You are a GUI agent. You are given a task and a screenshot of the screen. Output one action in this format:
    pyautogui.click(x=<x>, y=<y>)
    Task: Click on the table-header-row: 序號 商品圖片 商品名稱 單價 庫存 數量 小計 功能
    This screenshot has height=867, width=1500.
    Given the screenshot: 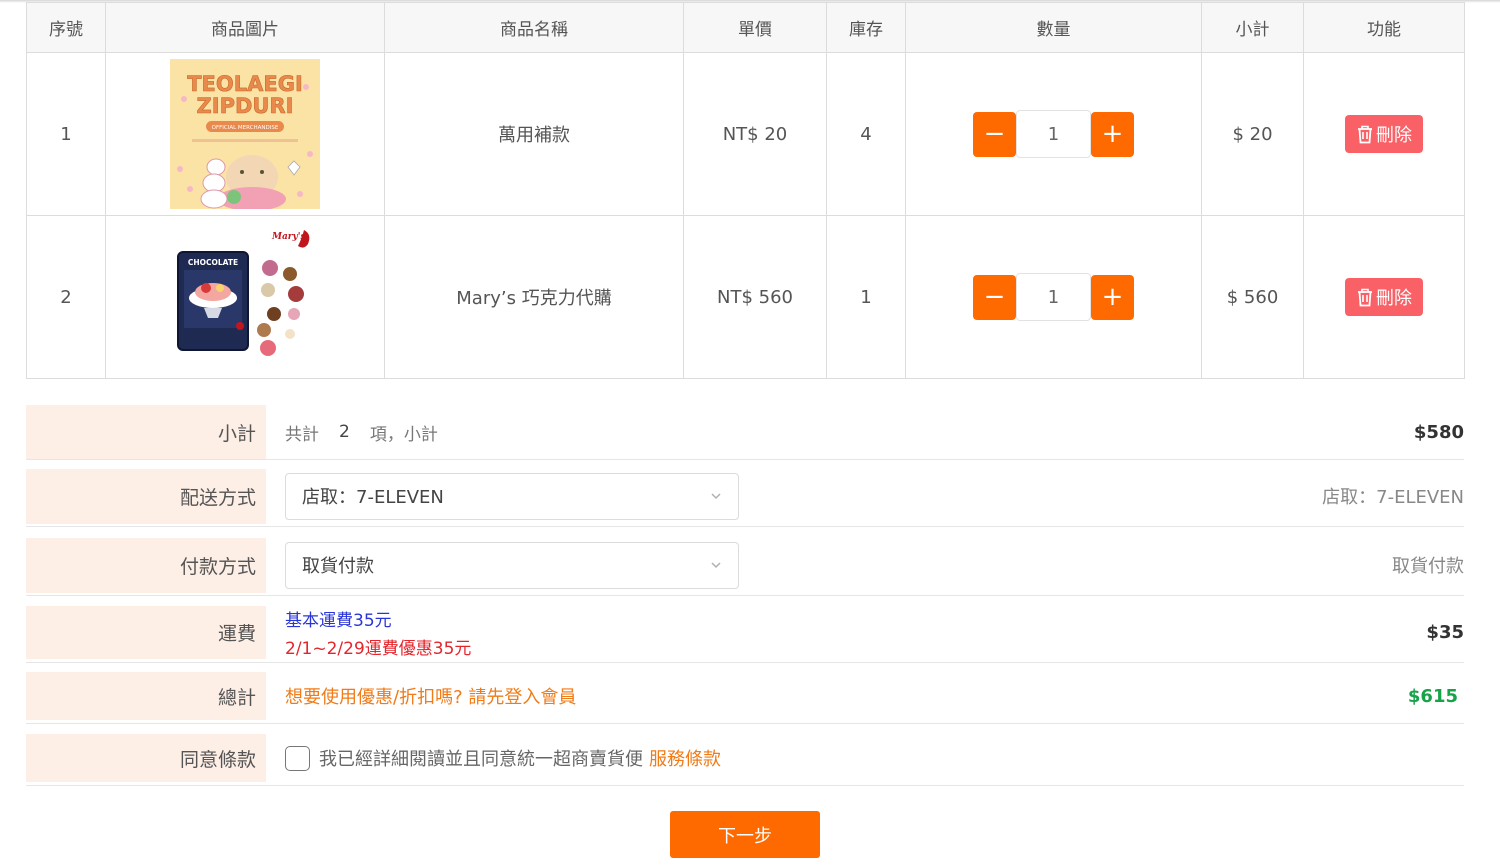 What is the action you would take?
    pyautogui.click(x=745, y=27)
    